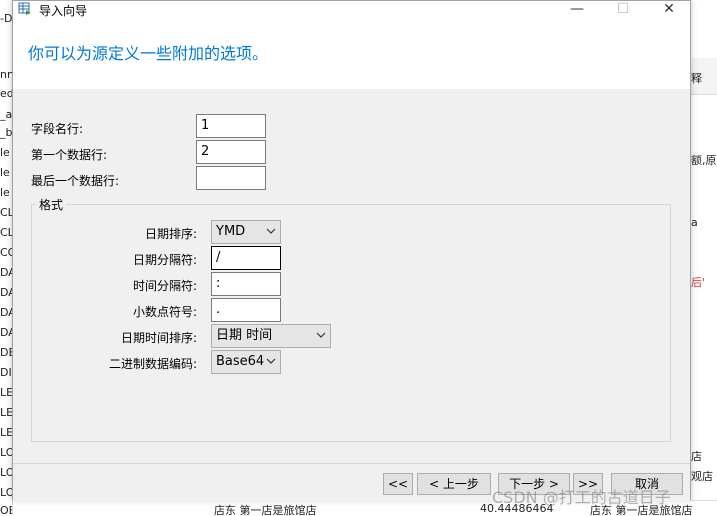  Describe the element at coordinates (69, 155) in the screenshot. I see `first-data-row-label: 第一个数据行:` at that location.